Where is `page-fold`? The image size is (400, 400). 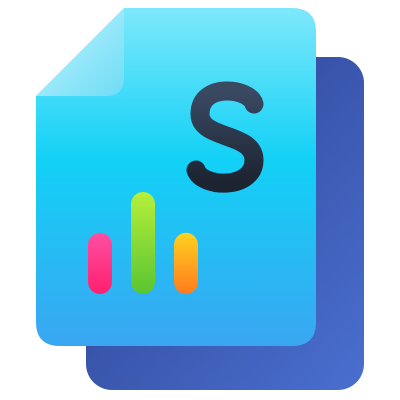 page-fold is located at coordinates (80, 52).